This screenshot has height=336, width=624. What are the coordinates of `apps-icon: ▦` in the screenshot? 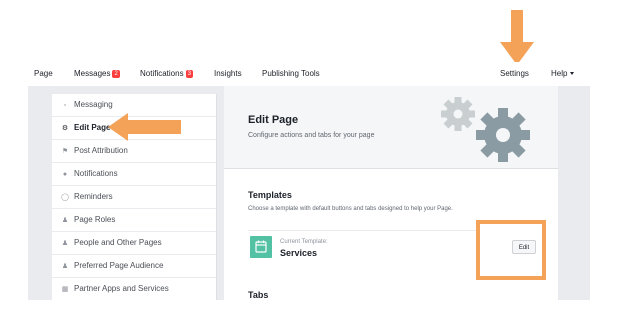 It's located at (65, 289).